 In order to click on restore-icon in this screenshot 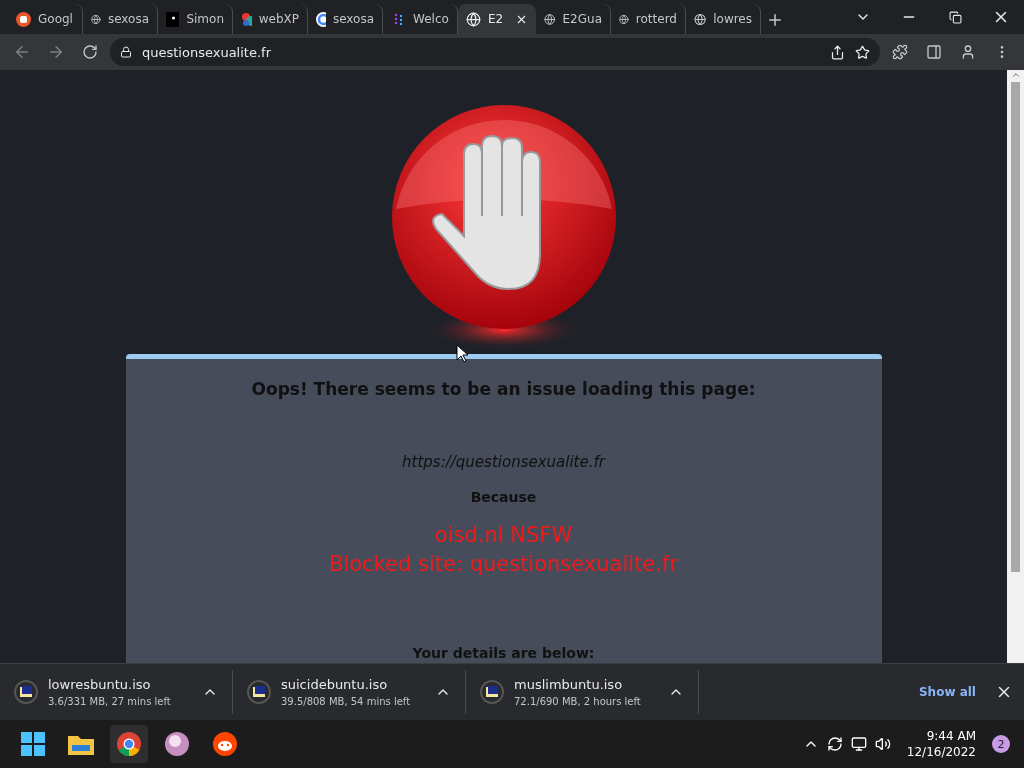, I will do `click(955, 17)`.